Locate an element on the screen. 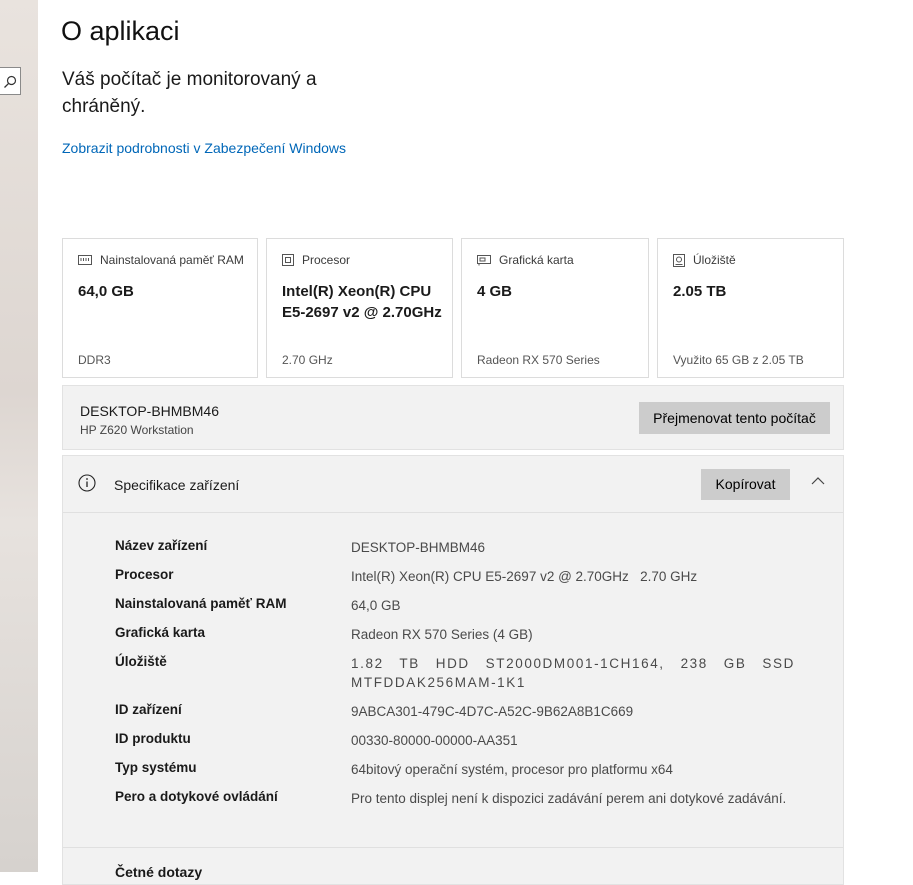  spec-key: ID zařízení is located at coordinates (148, 709).